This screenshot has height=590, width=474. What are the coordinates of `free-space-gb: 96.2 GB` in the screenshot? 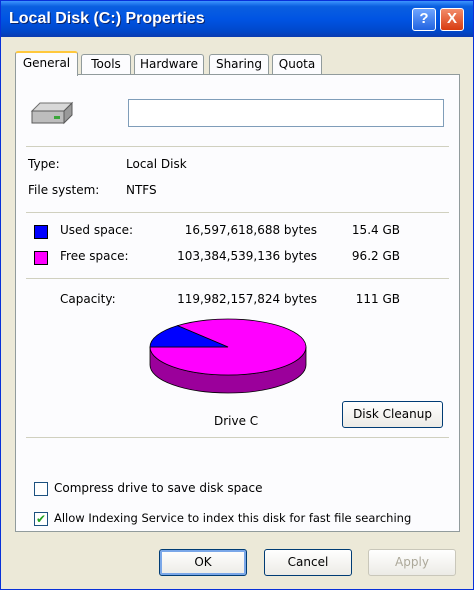 It's located at (375, 256).